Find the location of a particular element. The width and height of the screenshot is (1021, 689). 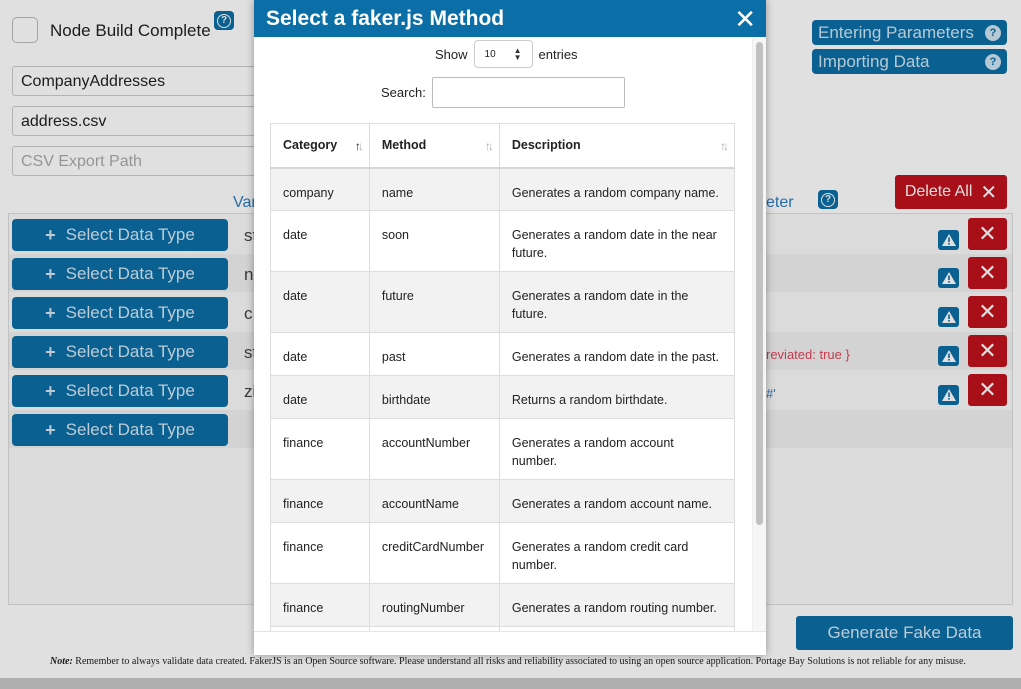

column-header-label: Category is located at coordinates (310, 145).